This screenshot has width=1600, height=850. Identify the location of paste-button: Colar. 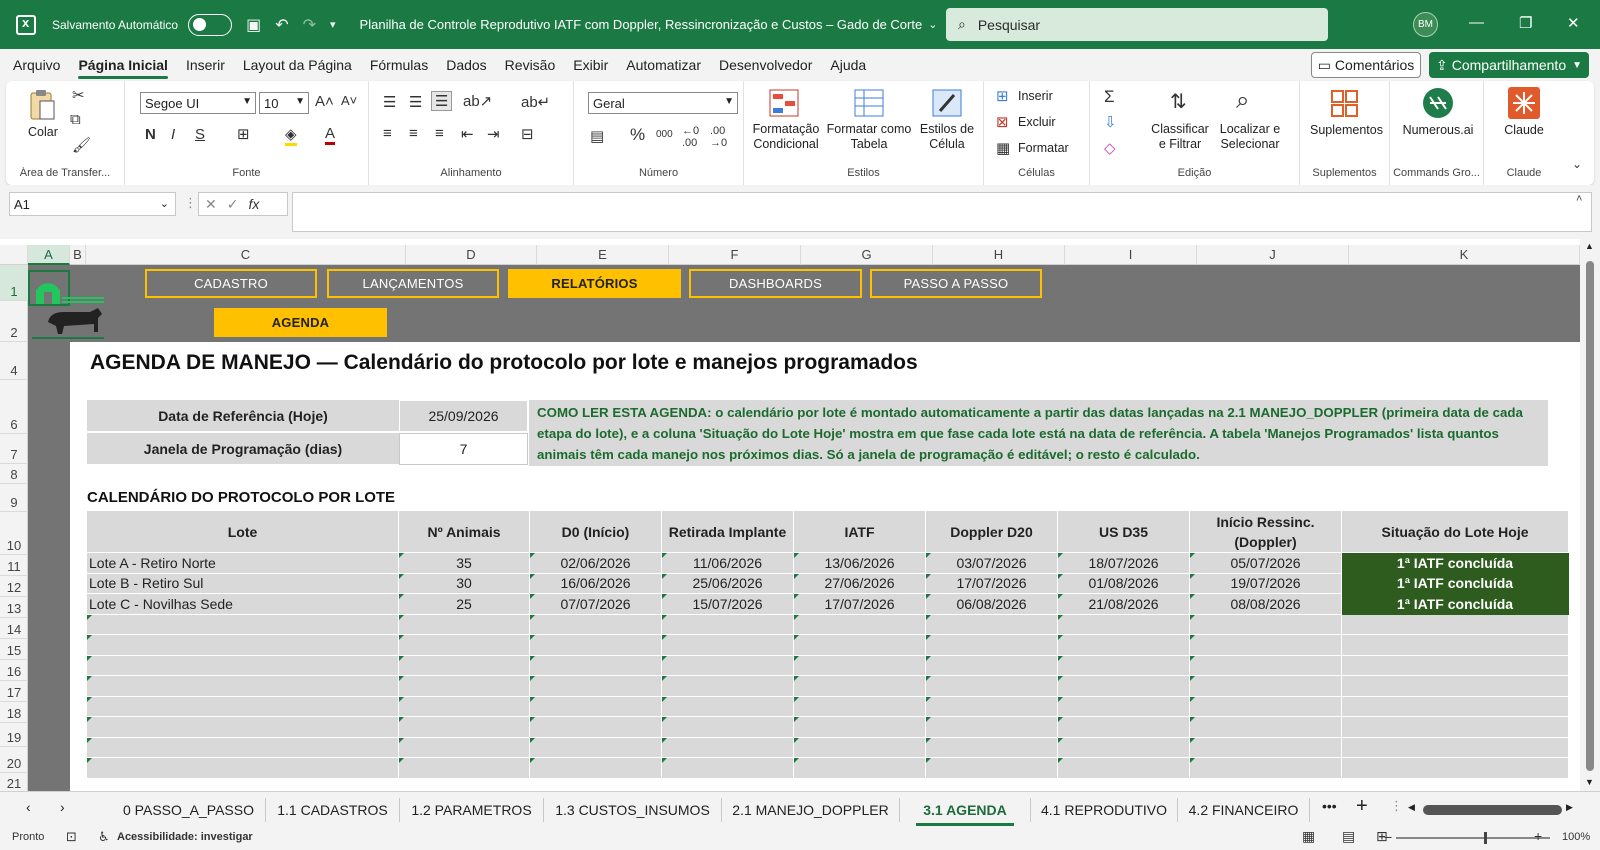
(43, 132).